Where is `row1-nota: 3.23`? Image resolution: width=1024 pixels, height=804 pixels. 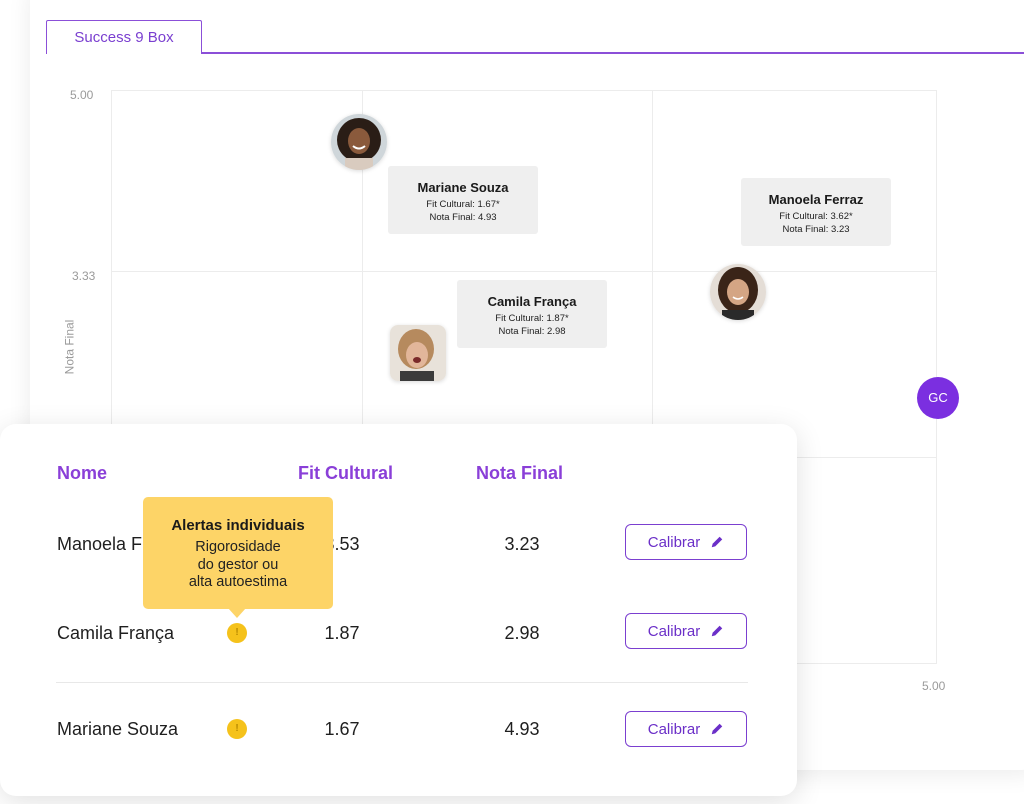 row1-nota: 3.23 is located at coordinates (522, 544).